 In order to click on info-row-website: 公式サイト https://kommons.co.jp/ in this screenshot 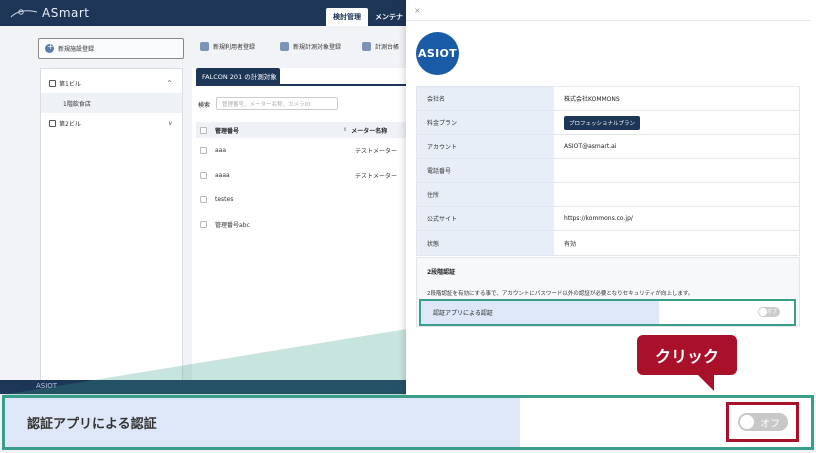, I will do `click(608, 219)`.